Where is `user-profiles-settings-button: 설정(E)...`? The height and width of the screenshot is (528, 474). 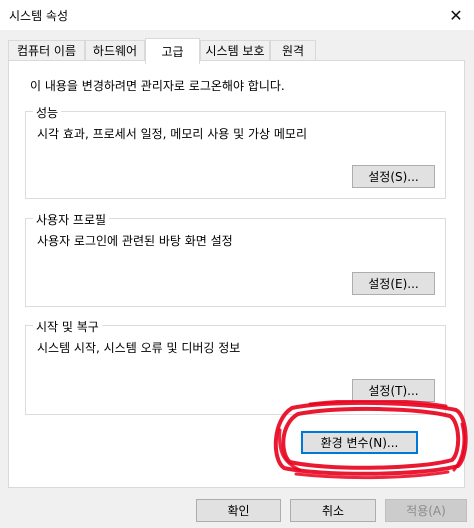
user-profiles-settings-button: 설정(E)... is located at coordinates (393, 283).